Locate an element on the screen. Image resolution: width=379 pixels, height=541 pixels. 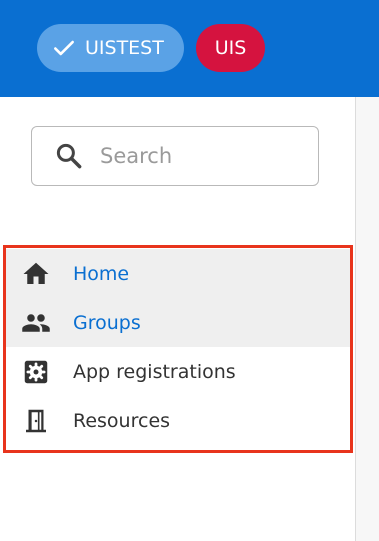
sidebar-item-label: Resources is located at coordinates (122, 420).